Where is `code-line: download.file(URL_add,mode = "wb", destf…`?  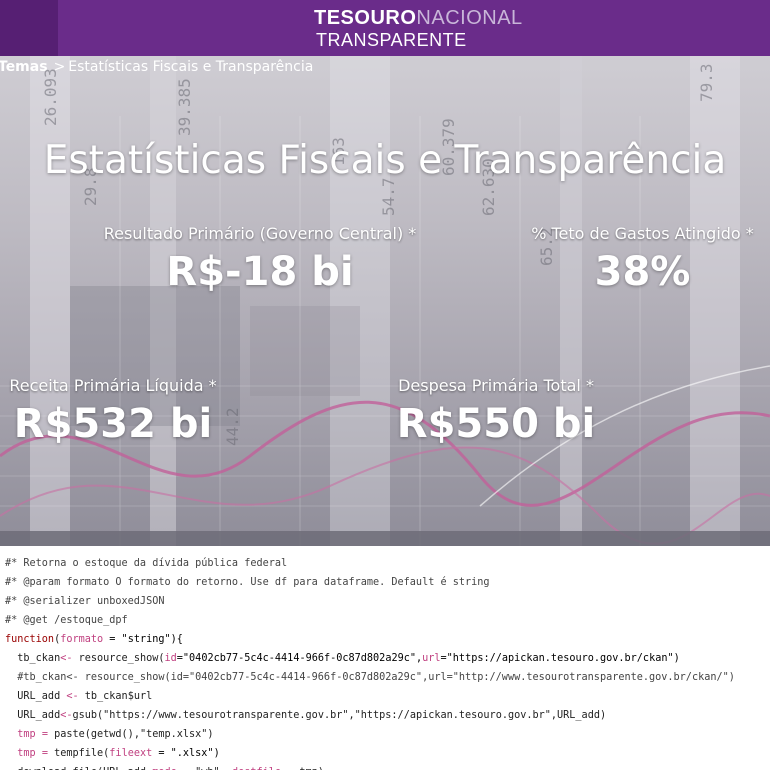
code-line: download.file(URL_add,mode = "wb", destf… is located at coordinates (387, 766).